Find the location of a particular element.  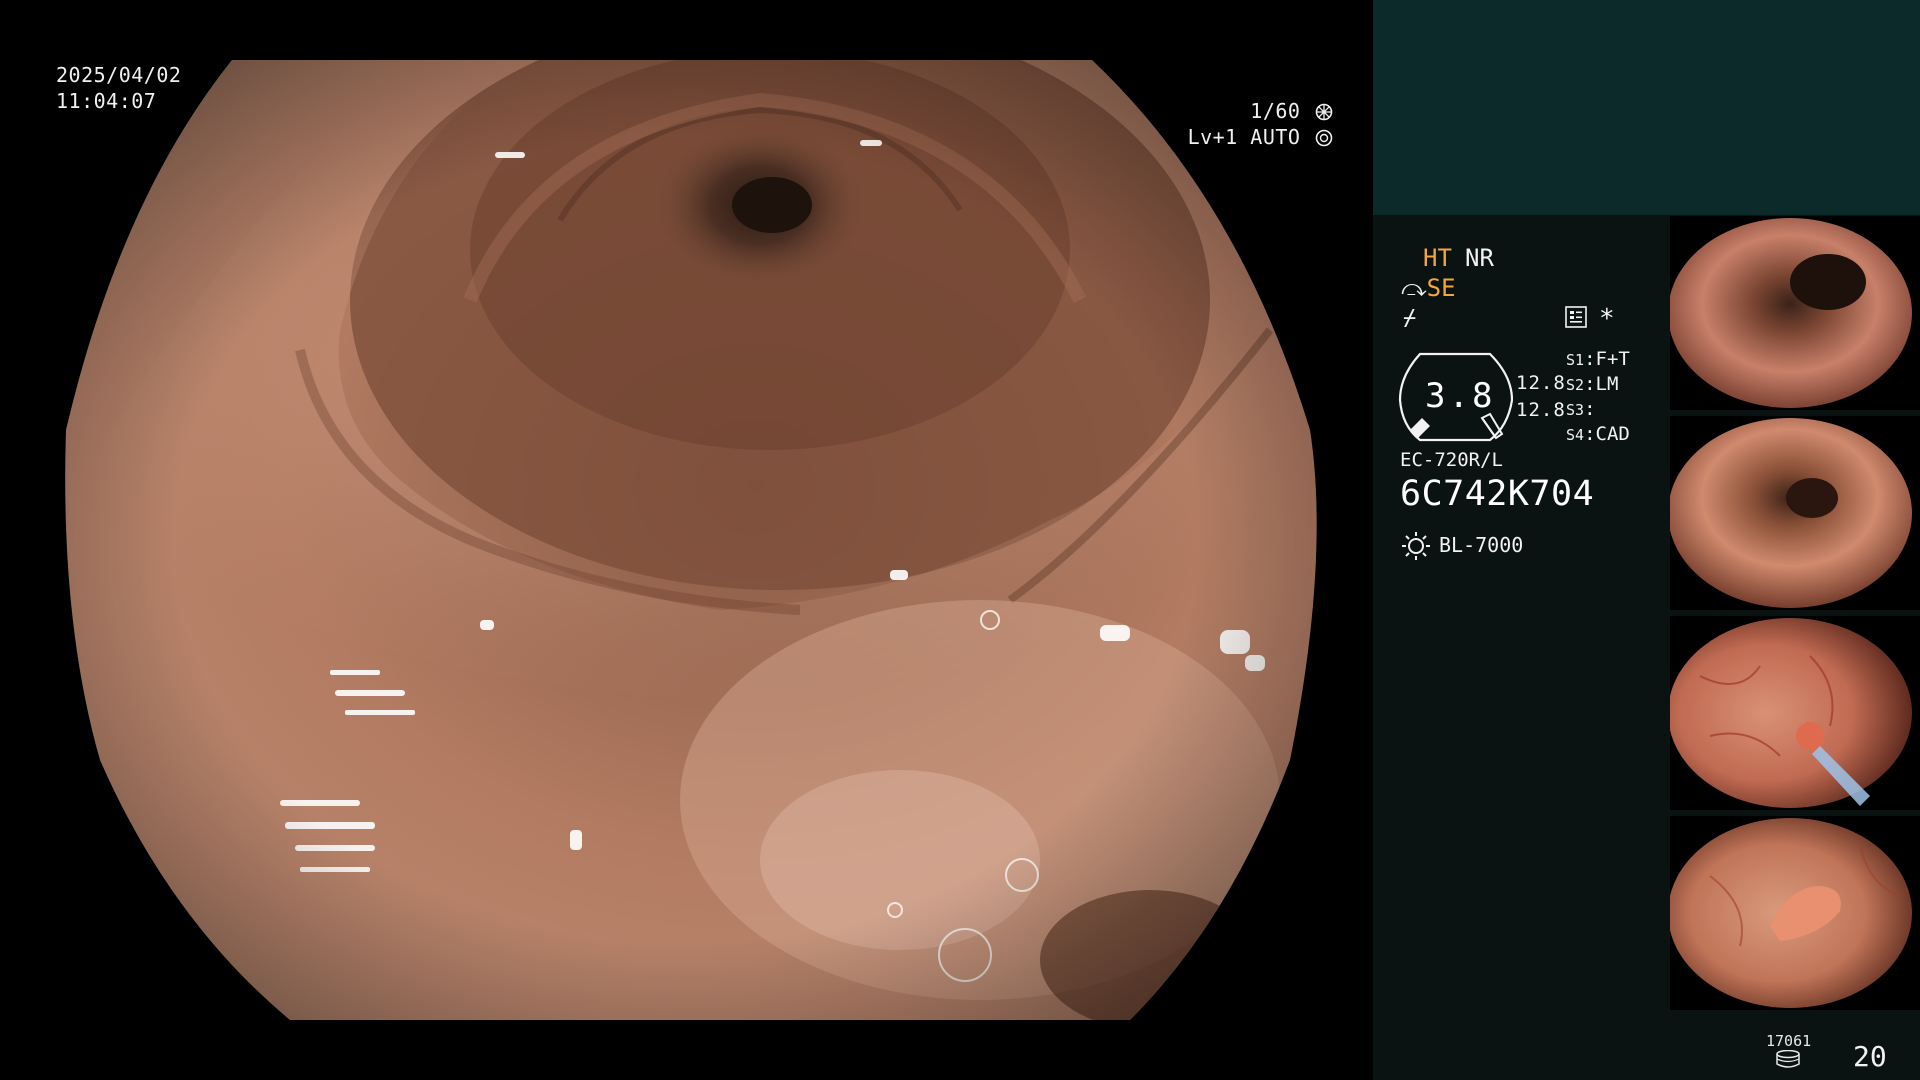

slot-s2: S2:LM is located at coordinates (1592, 384).